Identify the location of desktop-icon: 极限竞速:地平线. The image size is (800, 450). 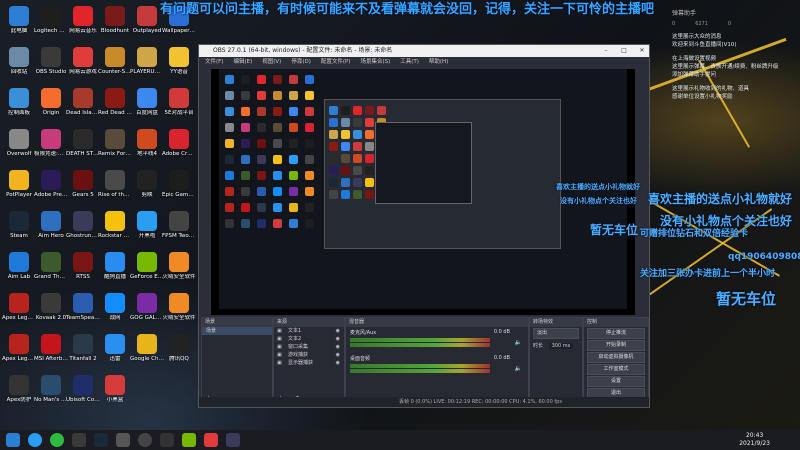
(51, 143).